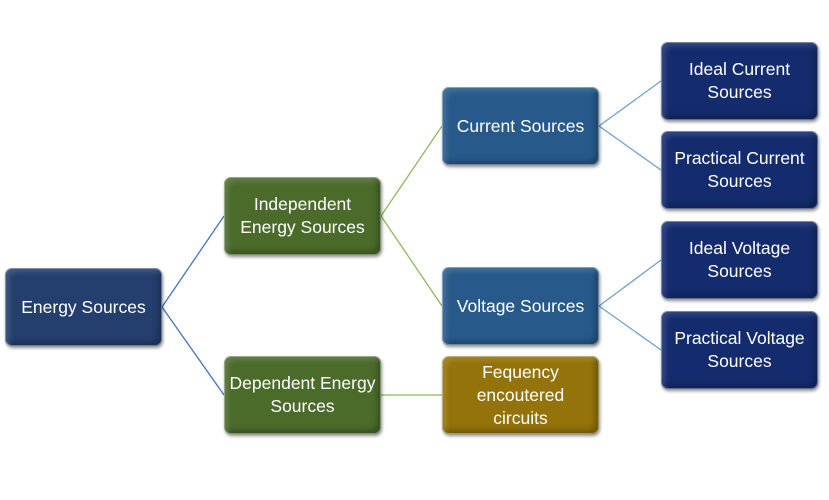  Describe the element at coordinates (630, 328) in the screenshot. I see `connector-voltage-practical_voltage` at that location.